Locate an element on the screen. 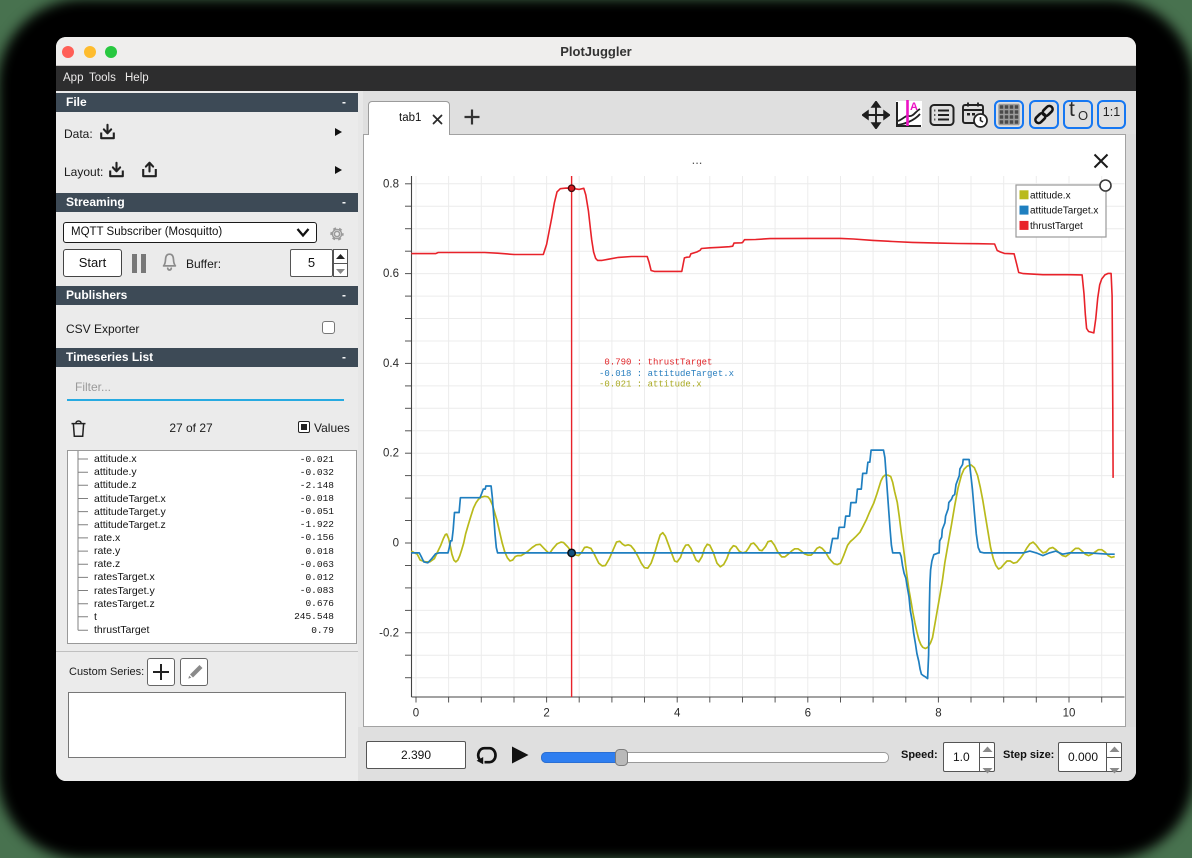 This screenshot has height=858, width=1192. svg-text: -0.021 : attitude.x is located at coordinates (650, 384).